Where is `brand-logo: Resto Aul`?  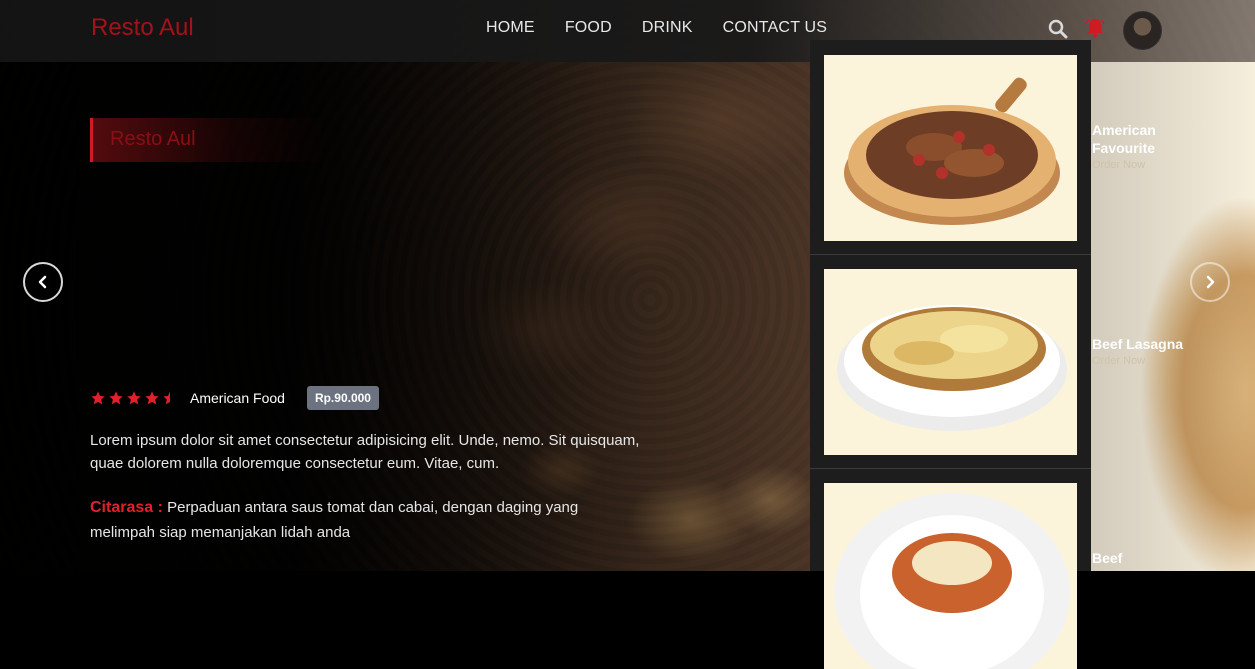 brand-logo: Resto Aul is located at coordinates (142, 28).